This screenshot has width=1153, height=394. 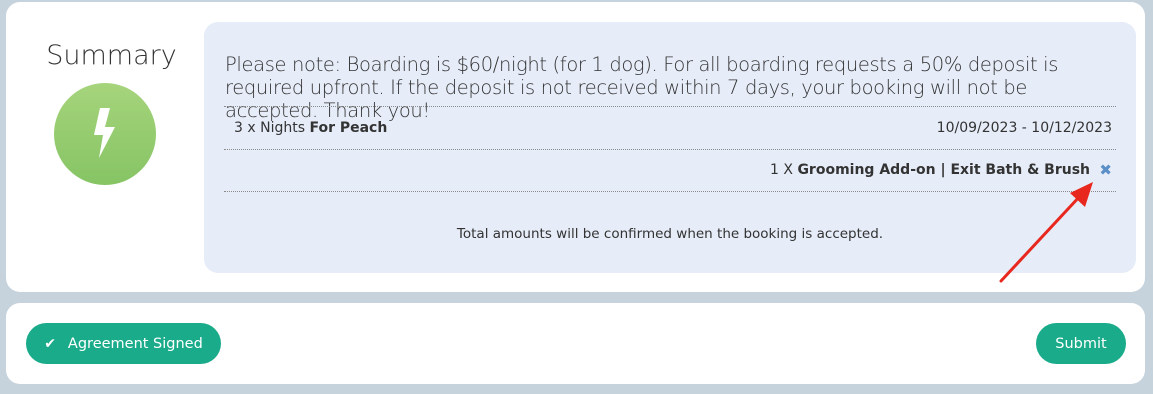 What do you see at coordinates (111, 55) in the screenshot?
I see `summary-title: Summary` at bounding box center [111, 55].